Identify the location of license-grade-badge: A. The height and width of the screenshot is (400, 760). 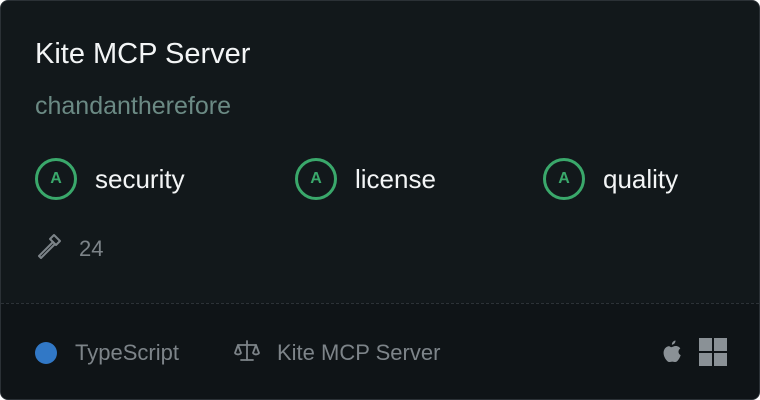
(316, 179).